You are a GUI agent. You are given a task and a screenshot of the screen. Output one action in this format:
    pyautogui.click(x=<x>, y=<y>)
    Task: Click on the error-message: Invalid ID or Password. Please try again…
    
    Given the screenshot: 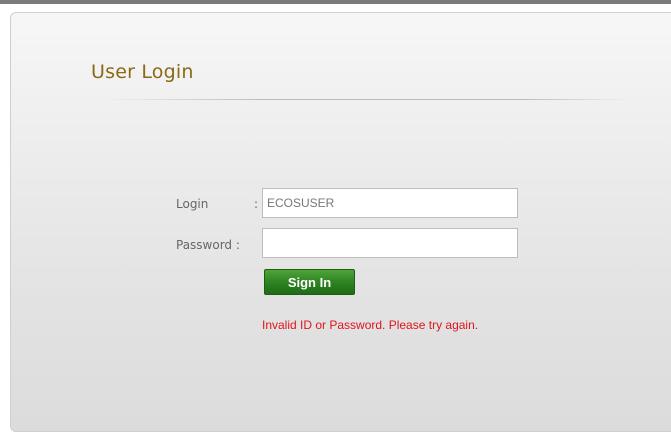 What is the action you would take?
    pyautogui.click(x=370, y=325)
    